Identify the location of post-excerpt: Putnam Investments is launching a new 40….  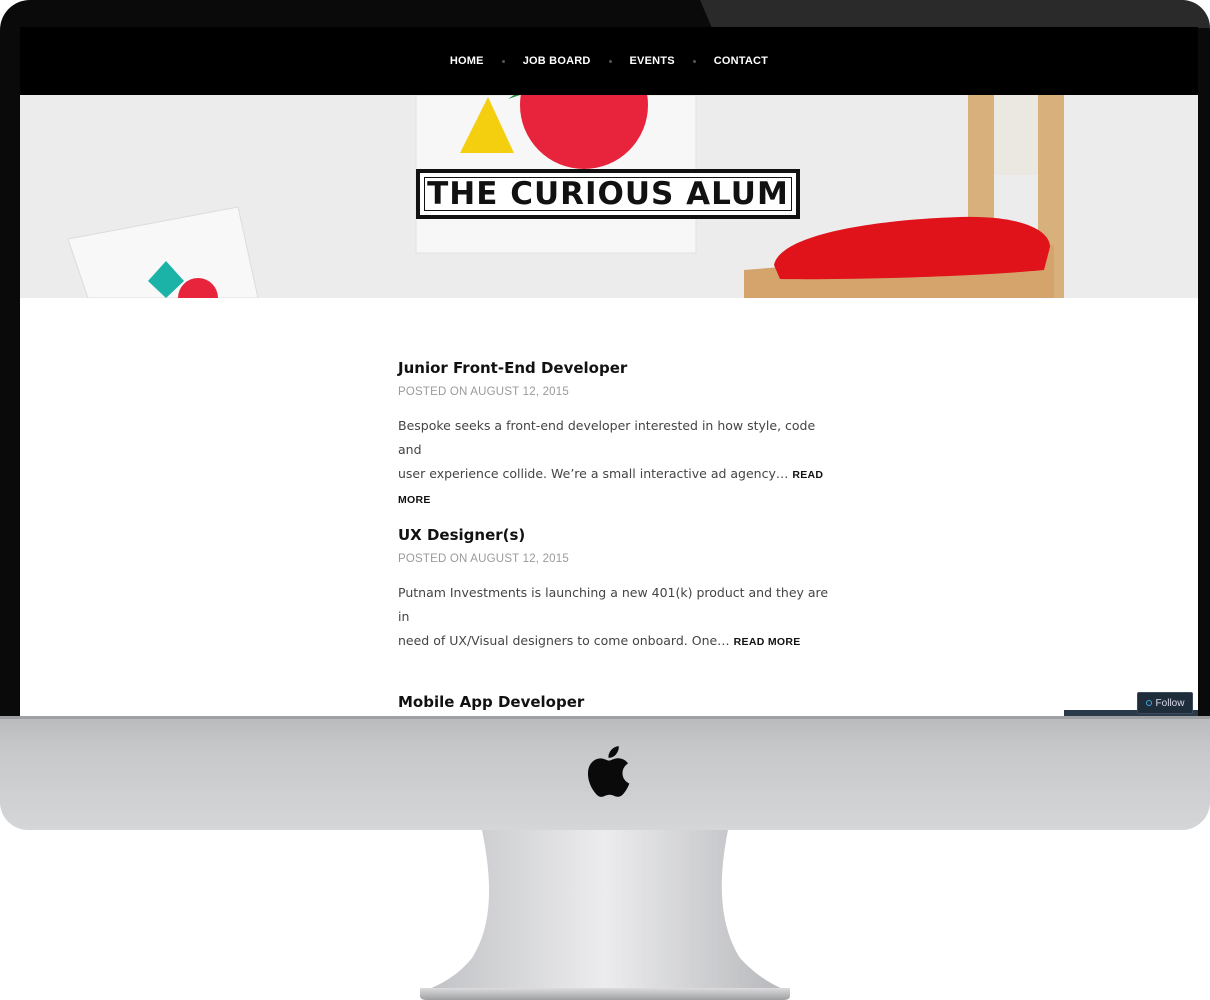
(618, 617).